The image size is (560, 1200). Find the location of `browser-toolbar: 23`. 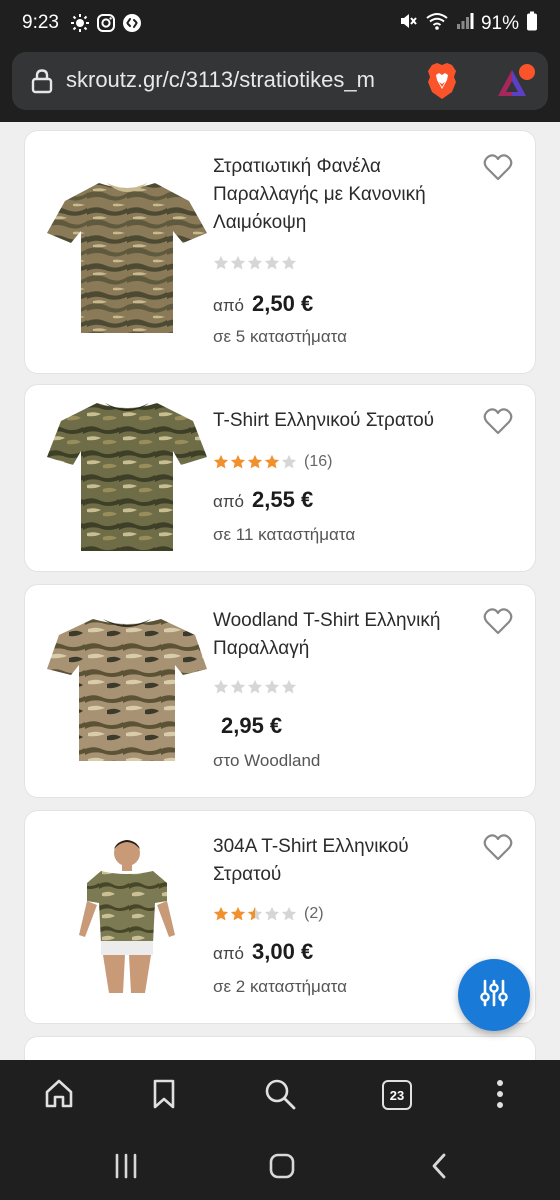

browser-toolbar: 23 is located at coordinates (280, 1096).